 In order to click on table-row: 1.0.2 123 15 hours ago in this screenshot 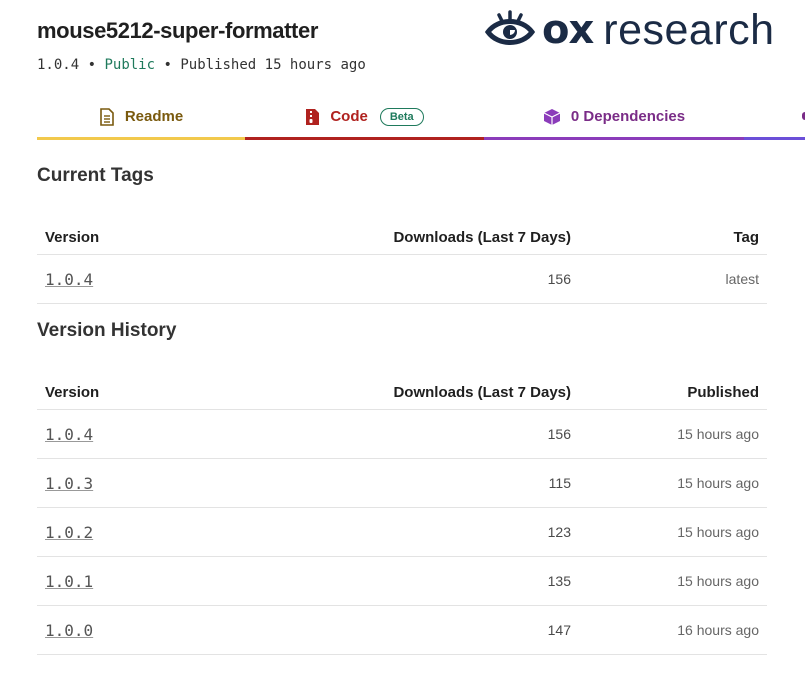, I will do `click(402, 532)`.